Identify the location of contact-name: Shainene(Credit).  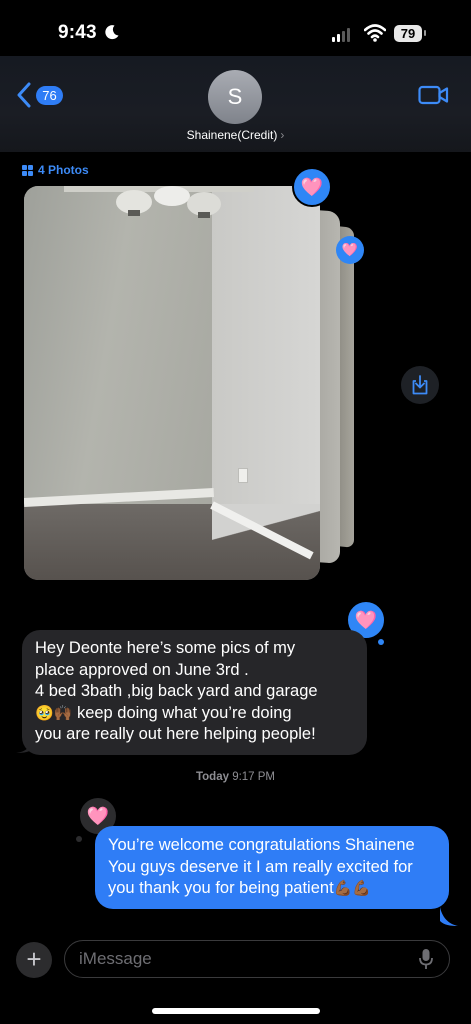
(232, 135).